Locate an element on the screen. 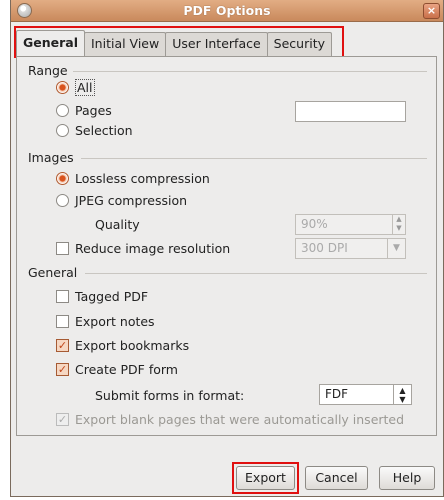 This screenshot has height=500, width=444. pages-input is located at coordinates (350, 111).